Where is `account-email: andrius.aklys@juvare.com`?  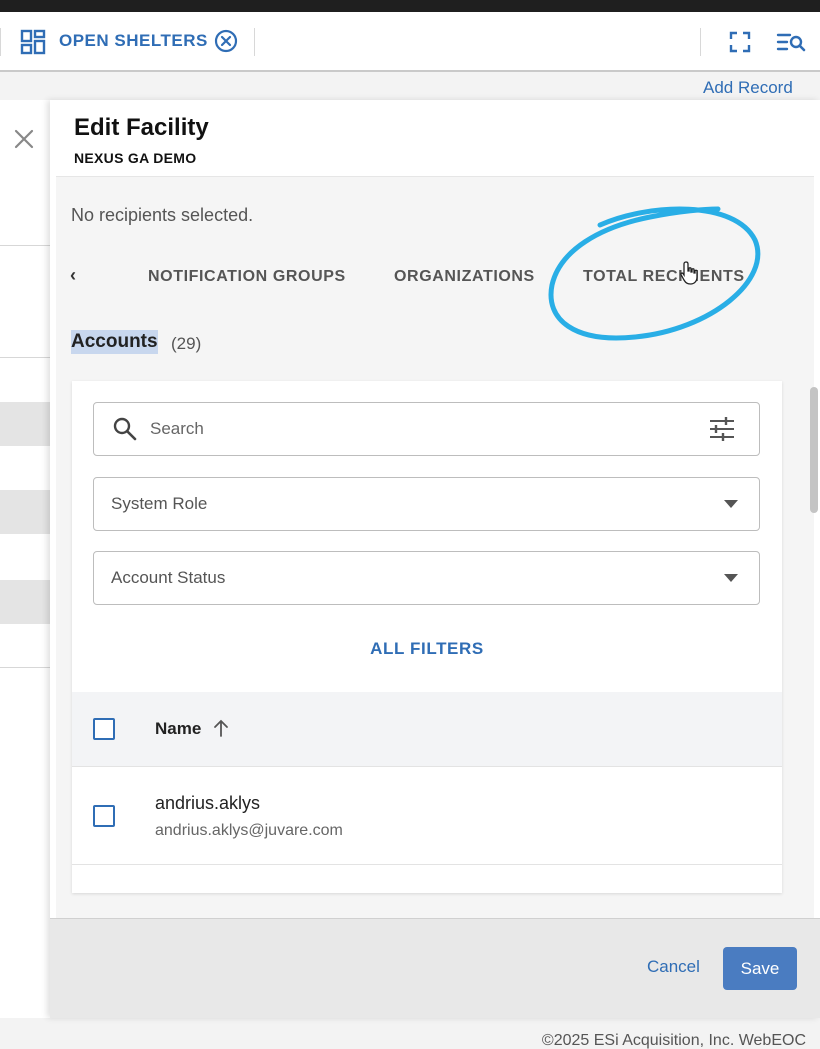
account-email: andrius.aklys@juvare.com is located at coordinates (249, 830).